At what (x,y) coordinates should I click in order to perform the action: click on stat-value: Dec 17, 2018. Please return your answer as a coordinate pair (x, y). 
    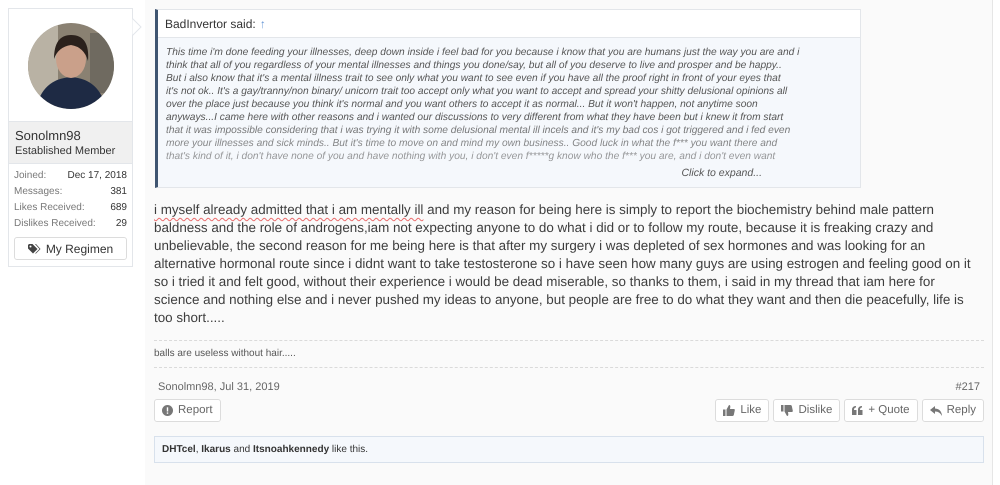
    Looking at the image, I should click on (97, 176).